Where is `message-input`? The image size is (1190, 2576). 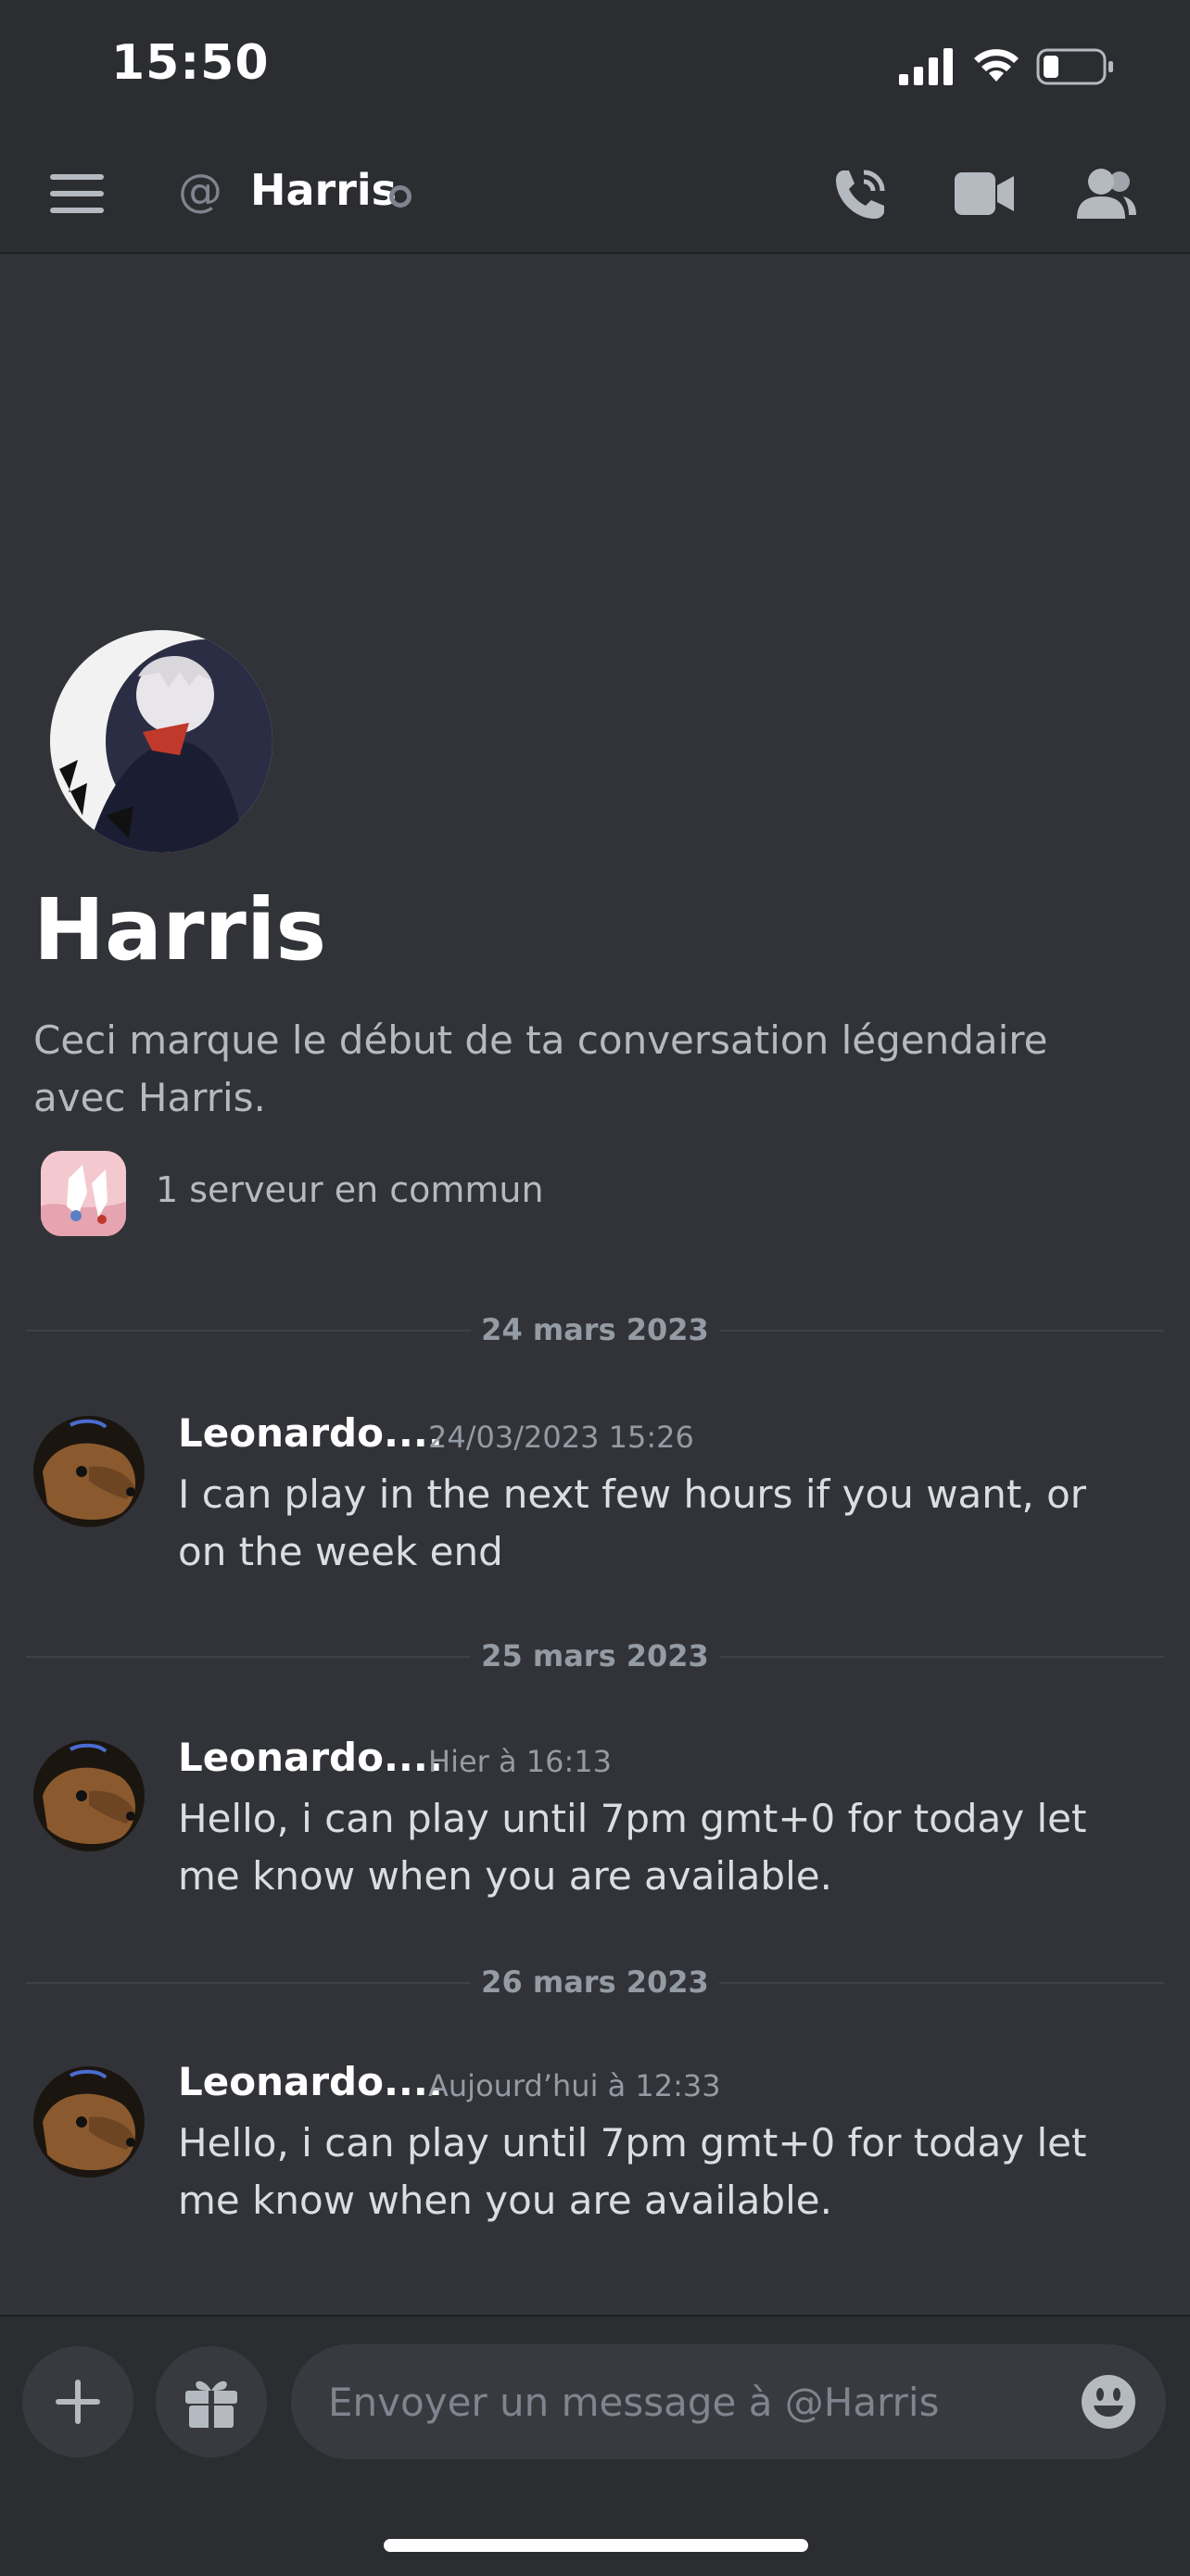 message-input is located at coordinates (728, 2402).